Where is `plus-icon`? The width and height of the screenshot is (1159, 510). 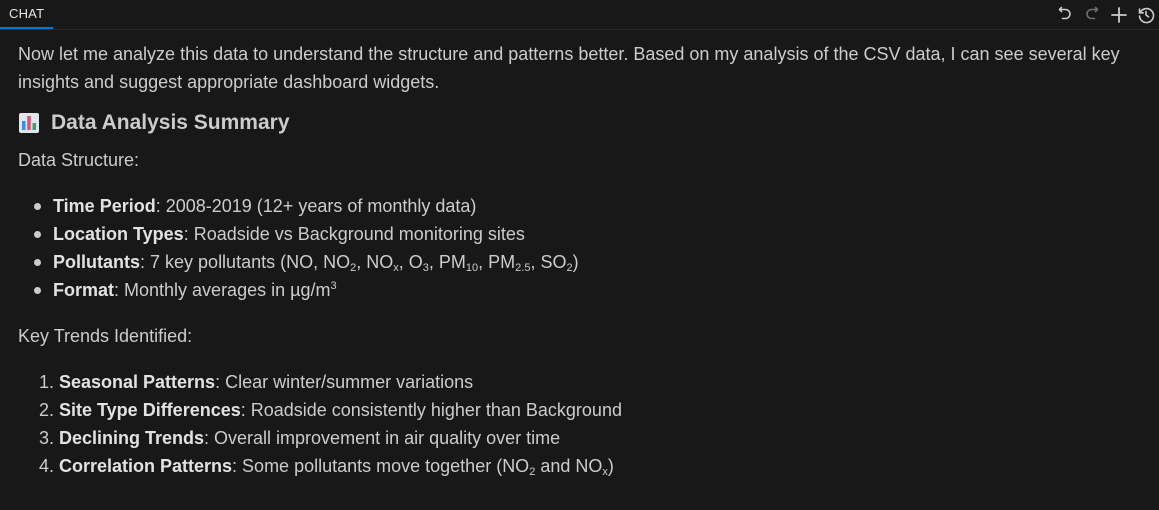 plus-icon is located at coordinates (1119, 14).